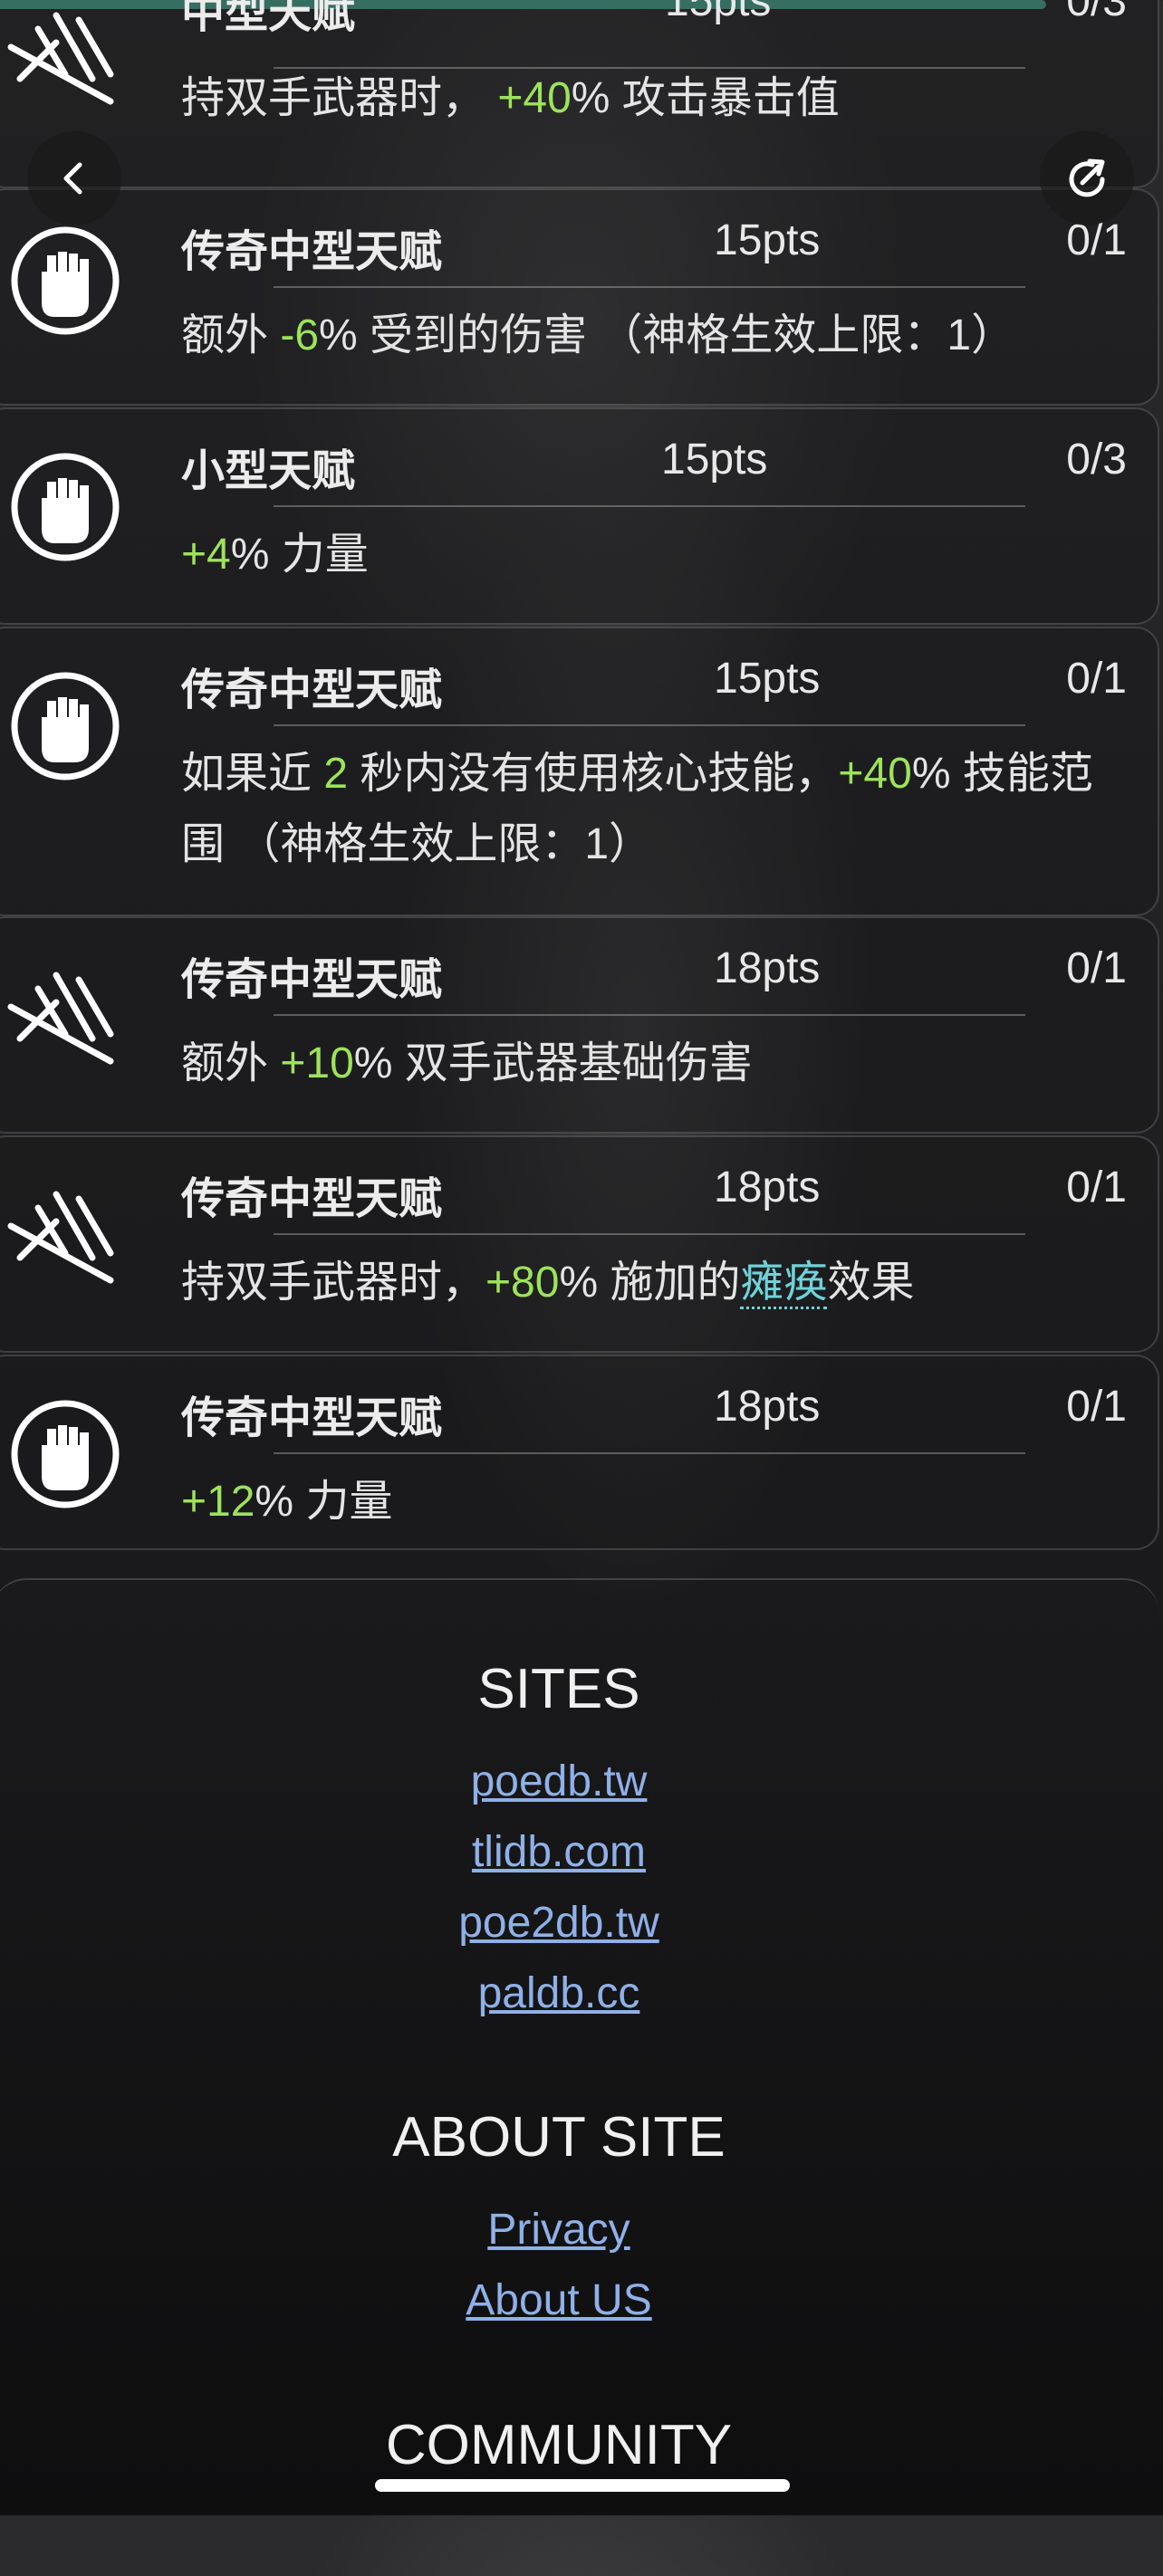 This screenshot has width=1163, height=2576. What do you see at coordinates (275, 555) in the screenshot?
I see `talent-description: +4% 力量` at bounding box center [275, 555].